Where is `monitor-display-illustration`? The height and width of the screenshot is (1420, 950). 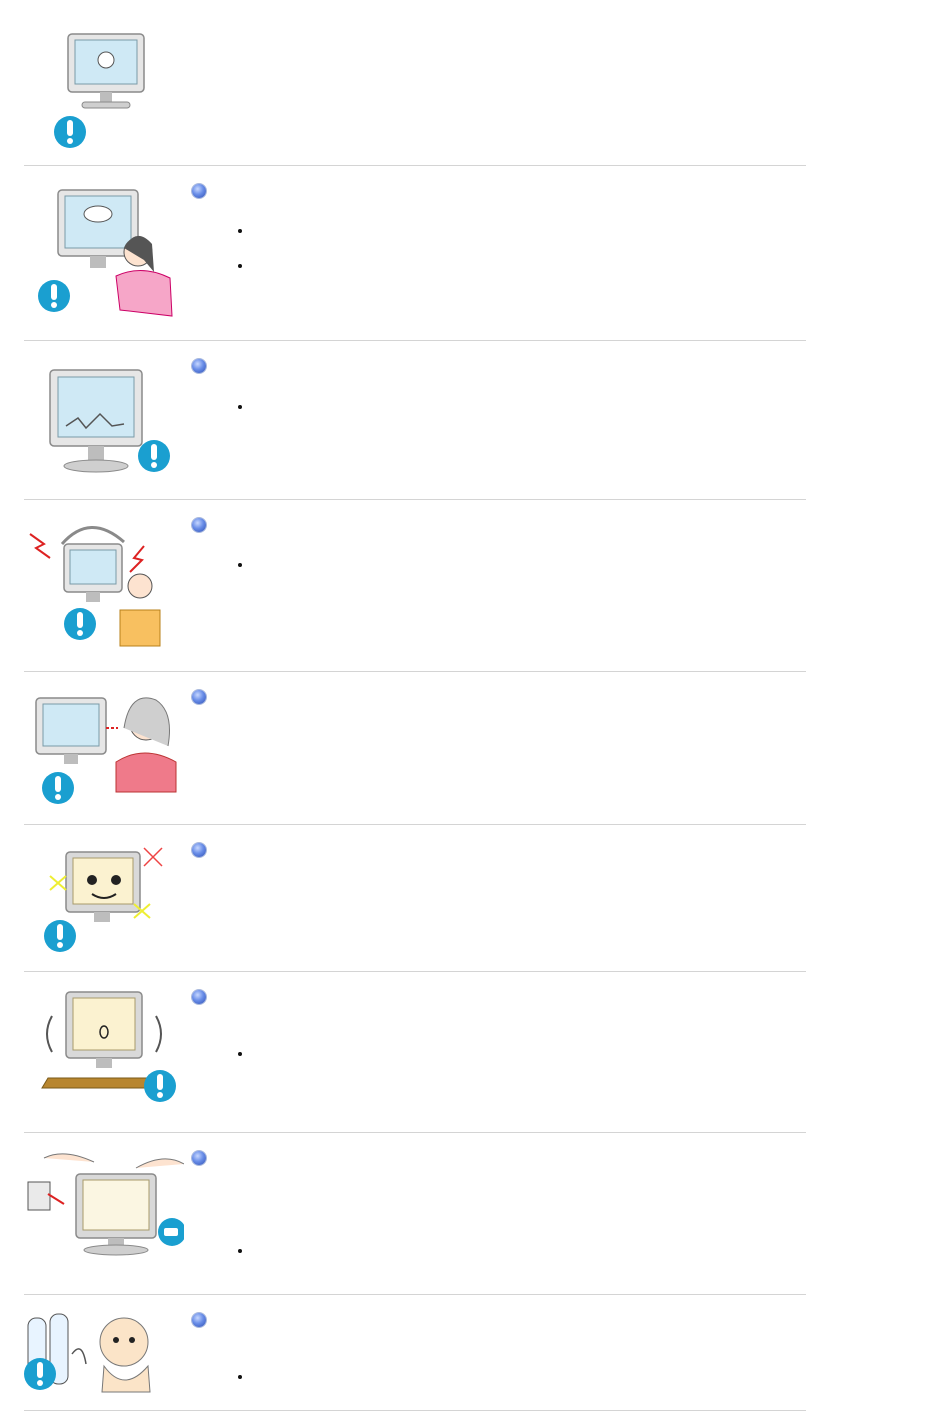 monitor-display-illustration is located at coordinates (104, 424).